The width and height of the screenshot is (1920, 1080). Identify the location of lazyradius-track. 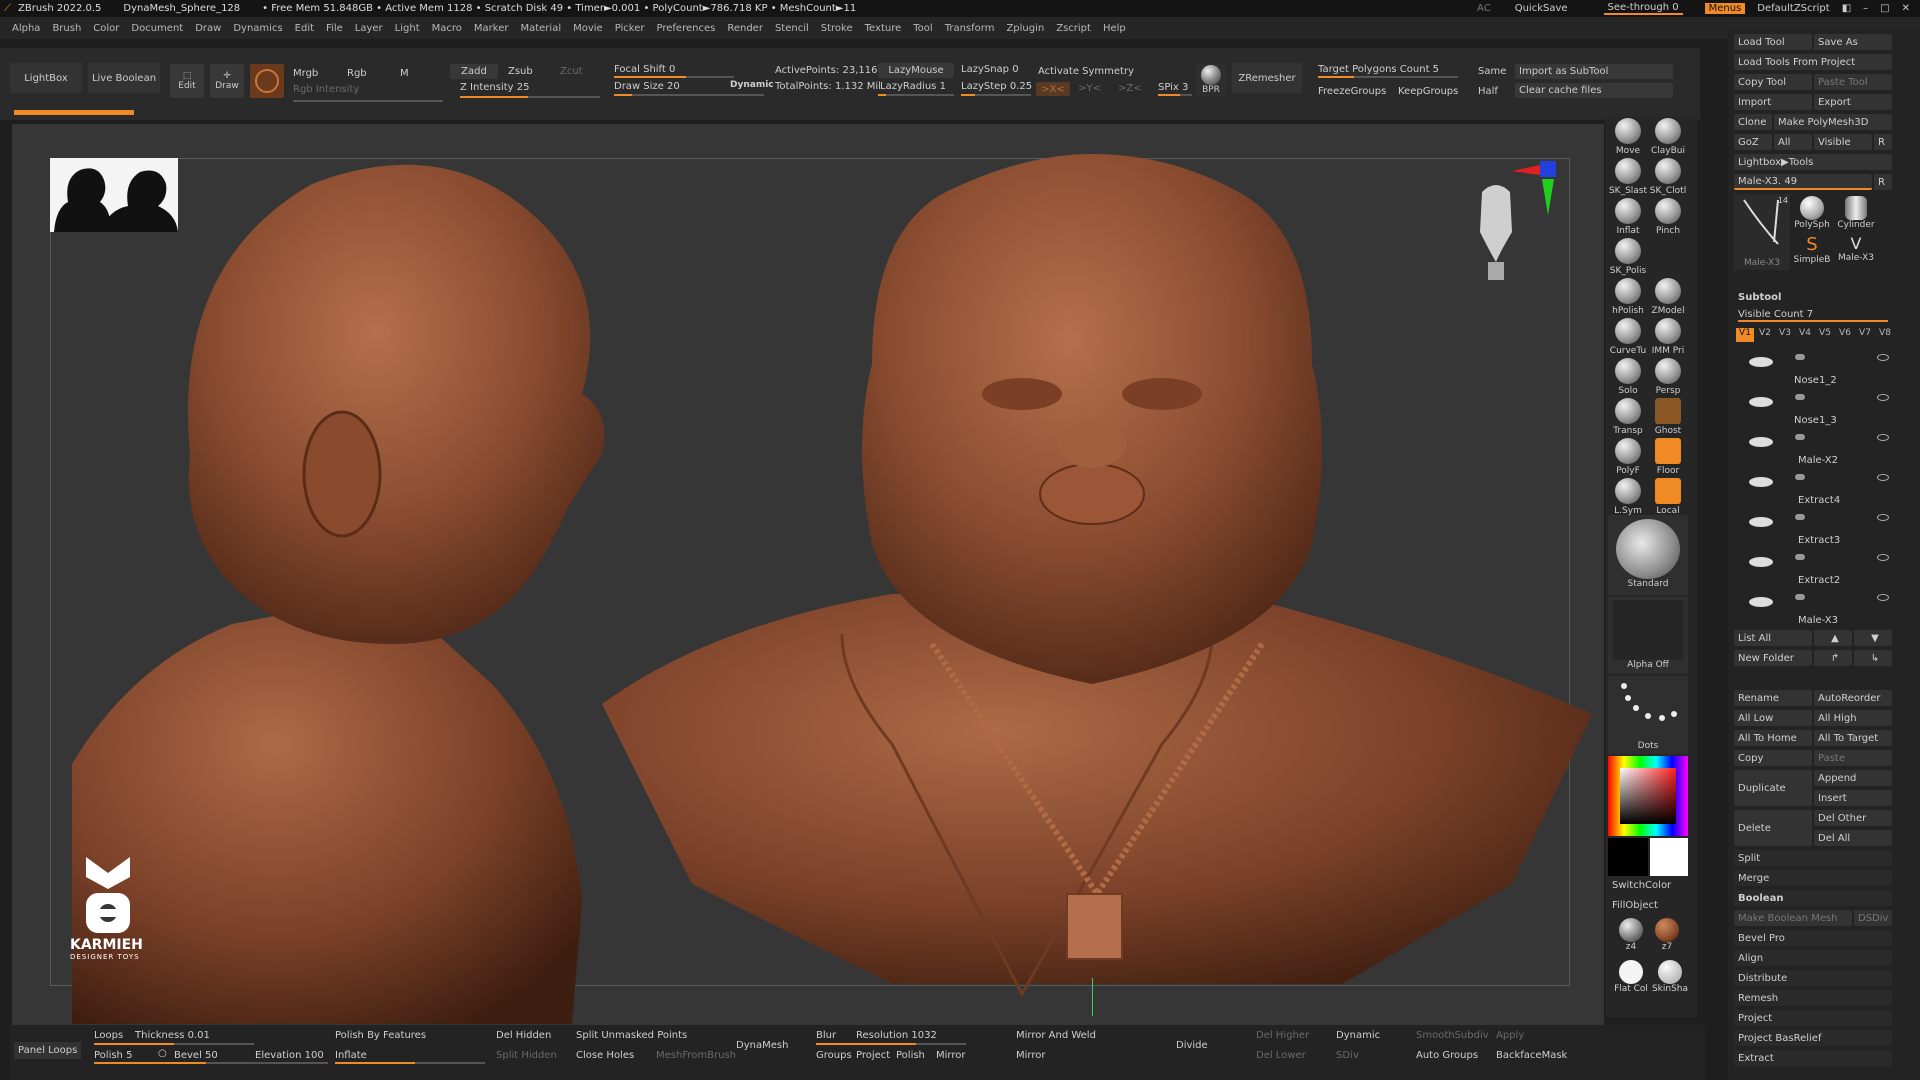
(916, 95).